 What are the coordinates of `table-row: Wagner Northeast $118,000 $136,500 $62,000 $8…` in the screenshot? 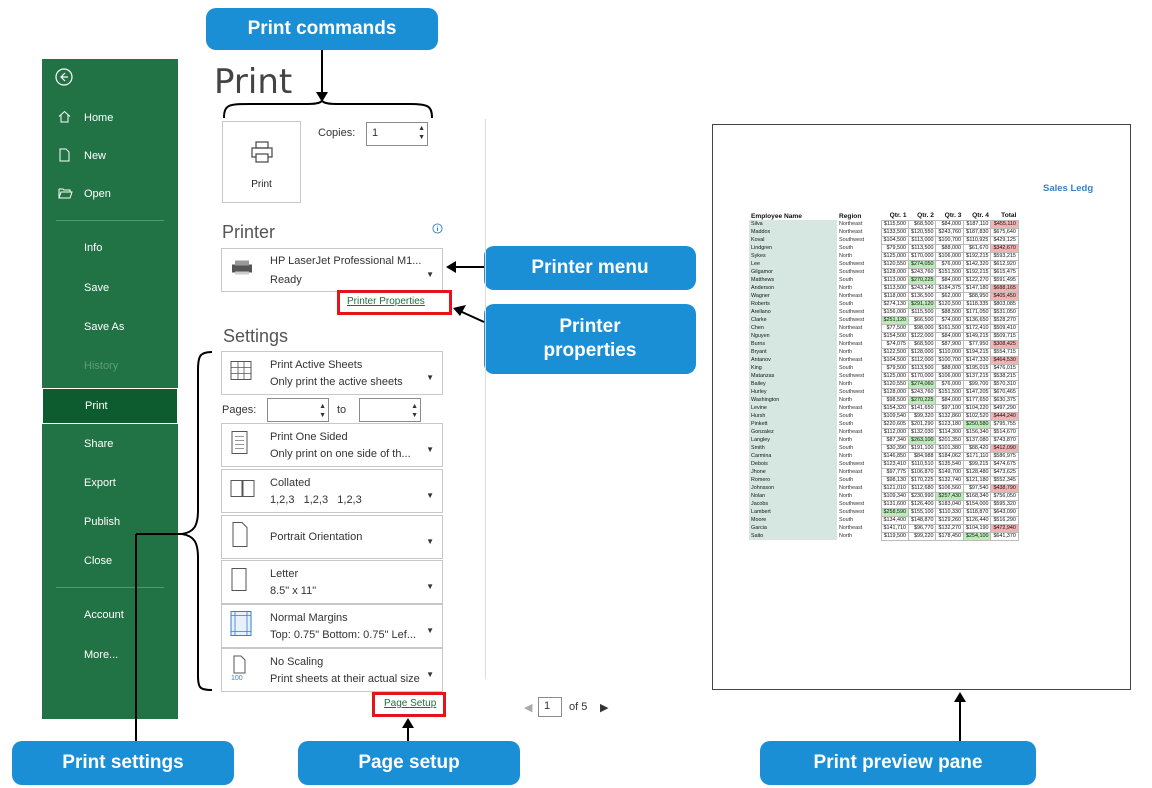 It's located at (884, 296).